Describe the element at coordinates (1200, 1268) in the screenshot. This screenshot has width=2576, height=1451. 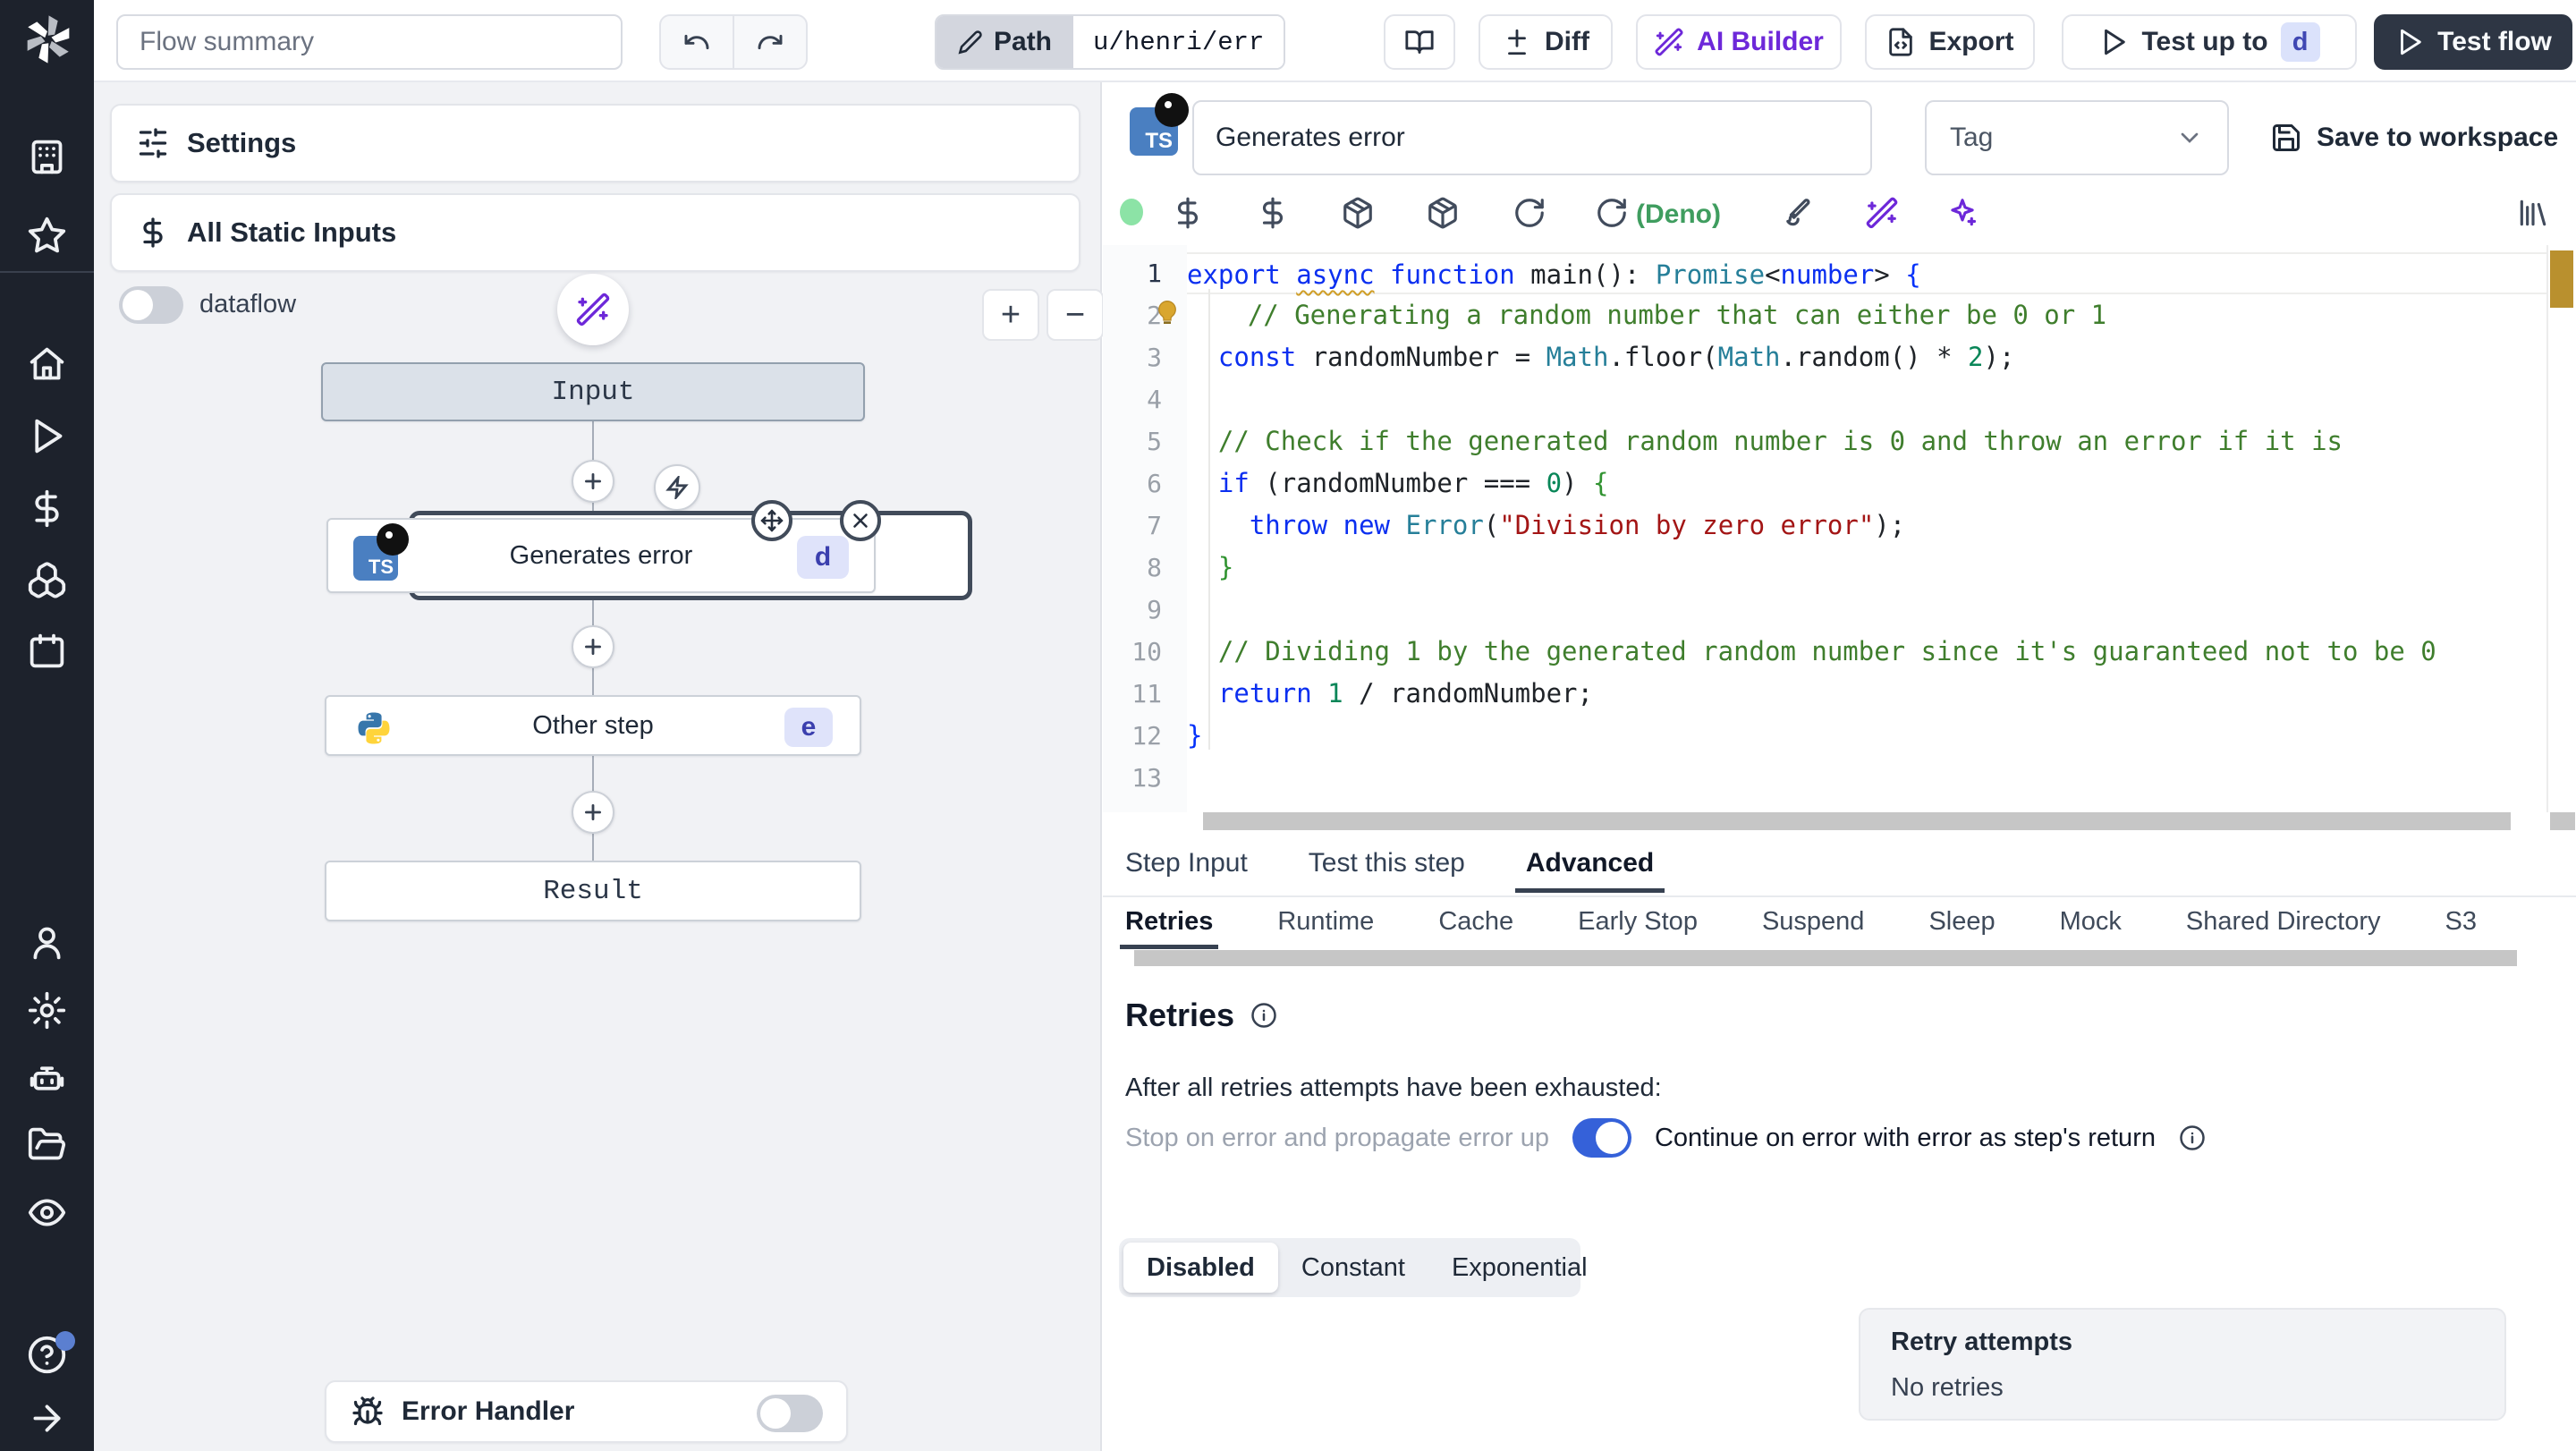
I see `retry-mode-disabled: Disabled` at that location.